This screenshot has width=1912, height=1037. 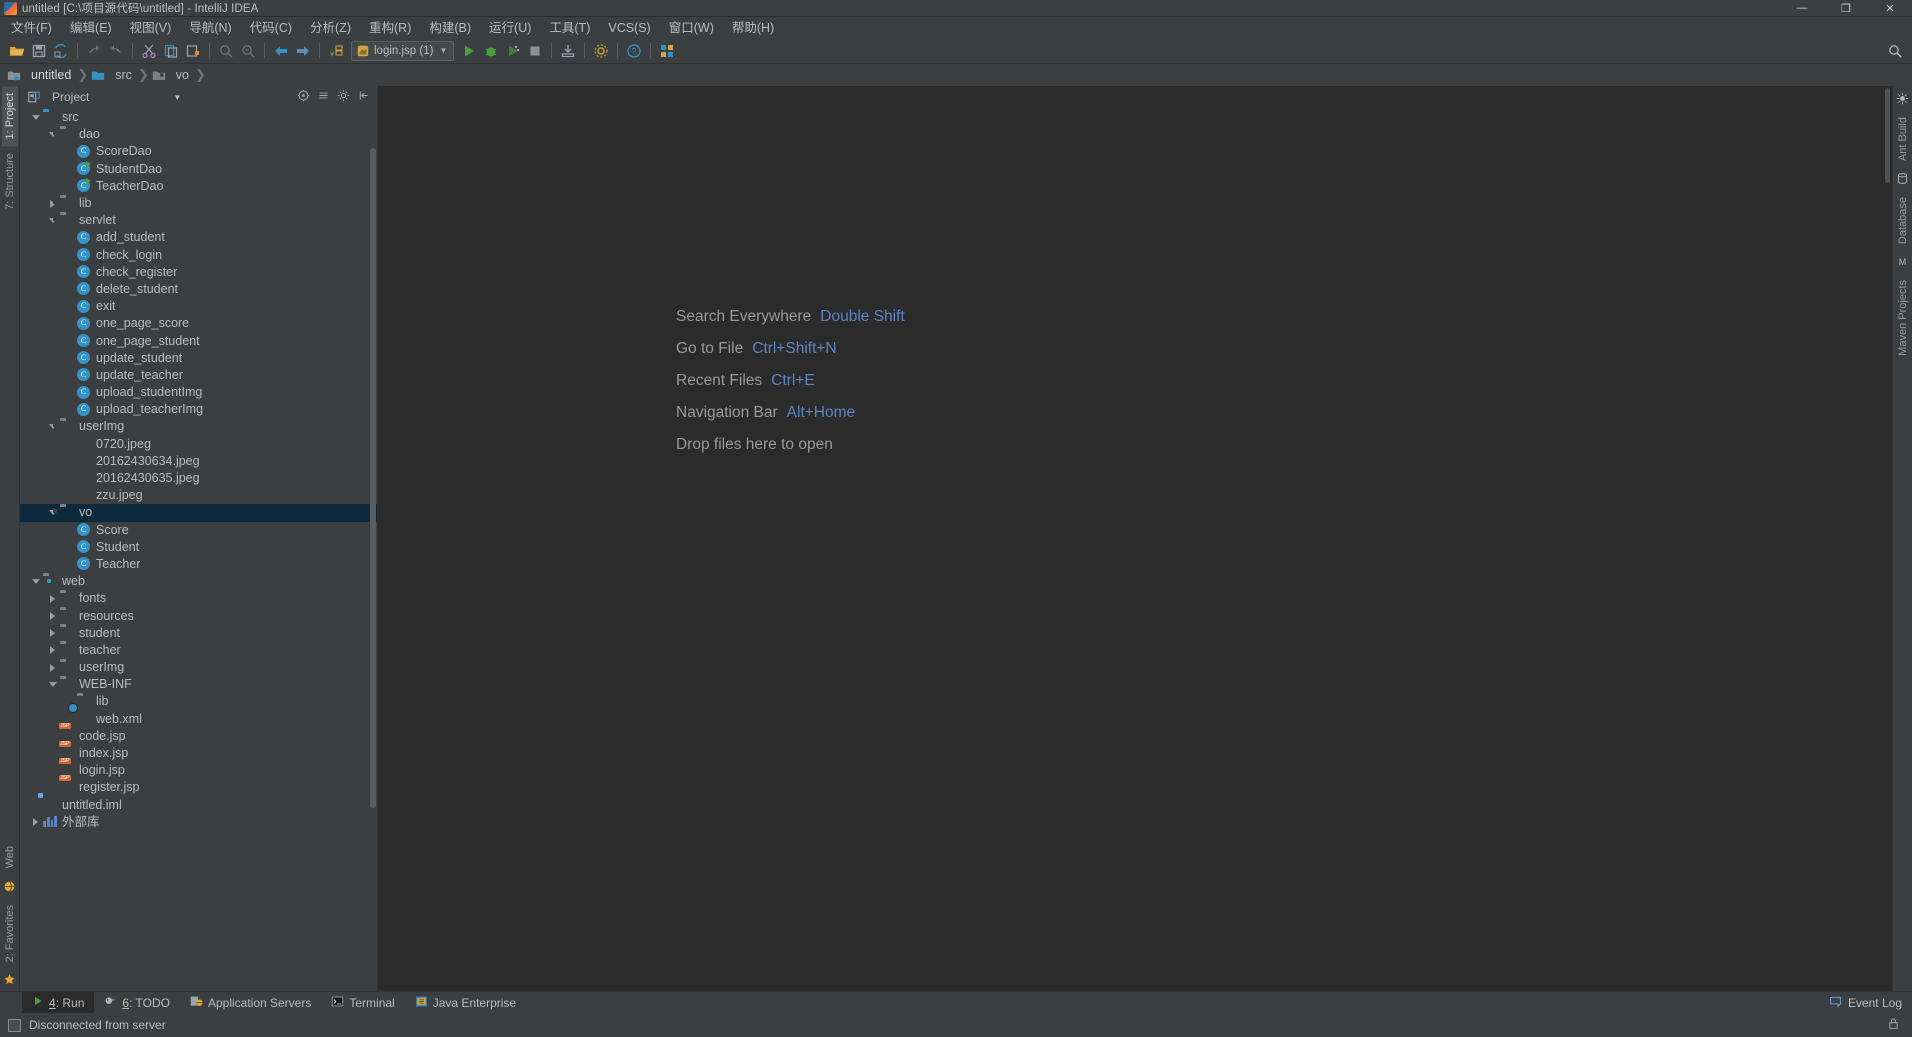 What do you see at coordinates (535, 51) in the screenshot?
I see `stop-button` at bounding box center [535, 51].